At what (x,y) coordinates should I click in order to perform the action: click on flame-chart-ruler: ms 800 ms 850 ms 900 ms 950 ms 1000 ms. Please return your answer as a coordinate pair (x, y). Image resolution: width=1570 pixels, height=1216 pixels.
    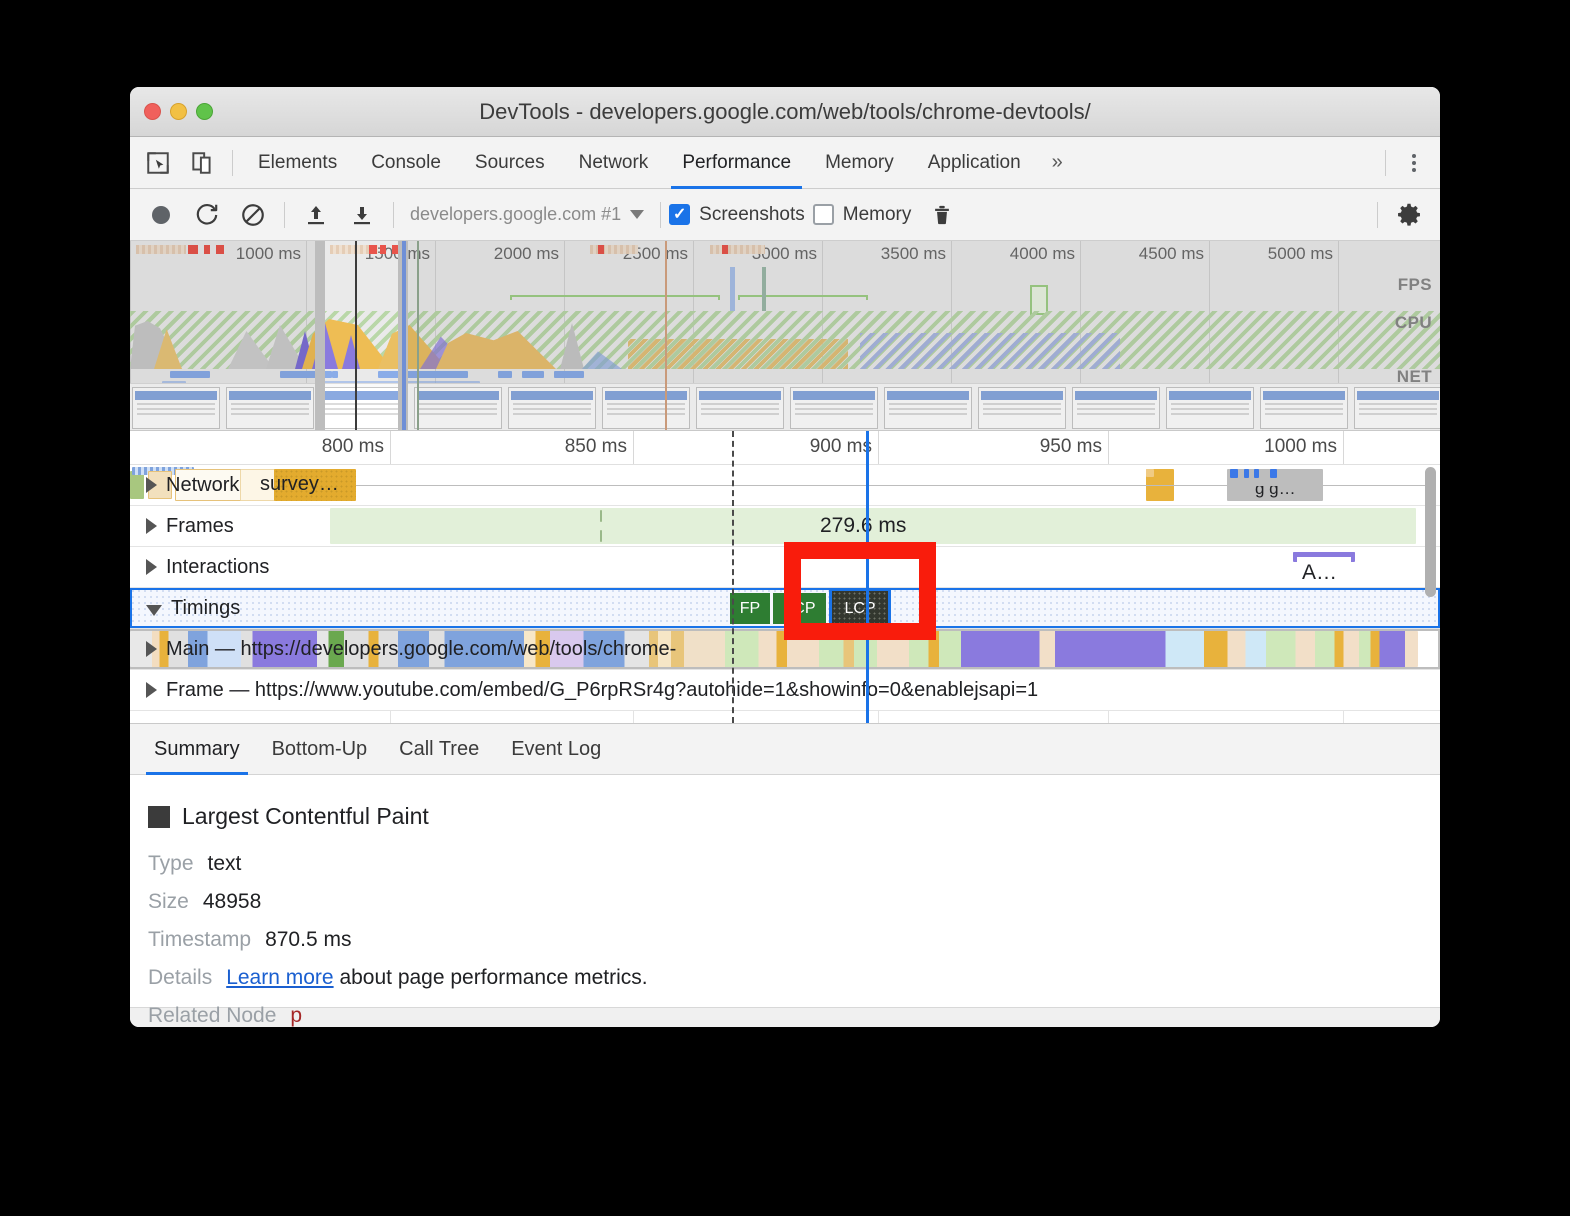
    Looking at the image, I should click on (785, 448).